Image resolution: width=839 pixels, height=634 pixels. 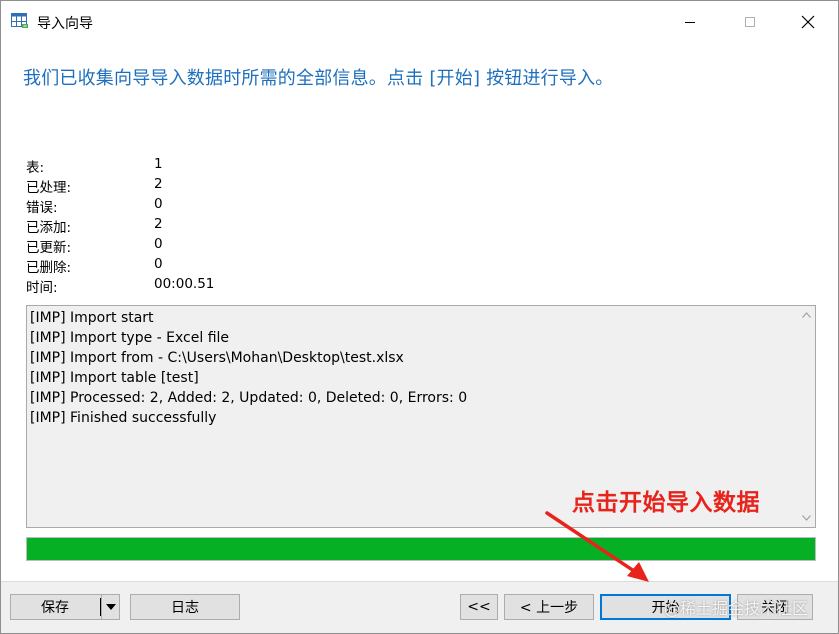 I want to click on window-title: 导入向导, so click(x=65, y=24).